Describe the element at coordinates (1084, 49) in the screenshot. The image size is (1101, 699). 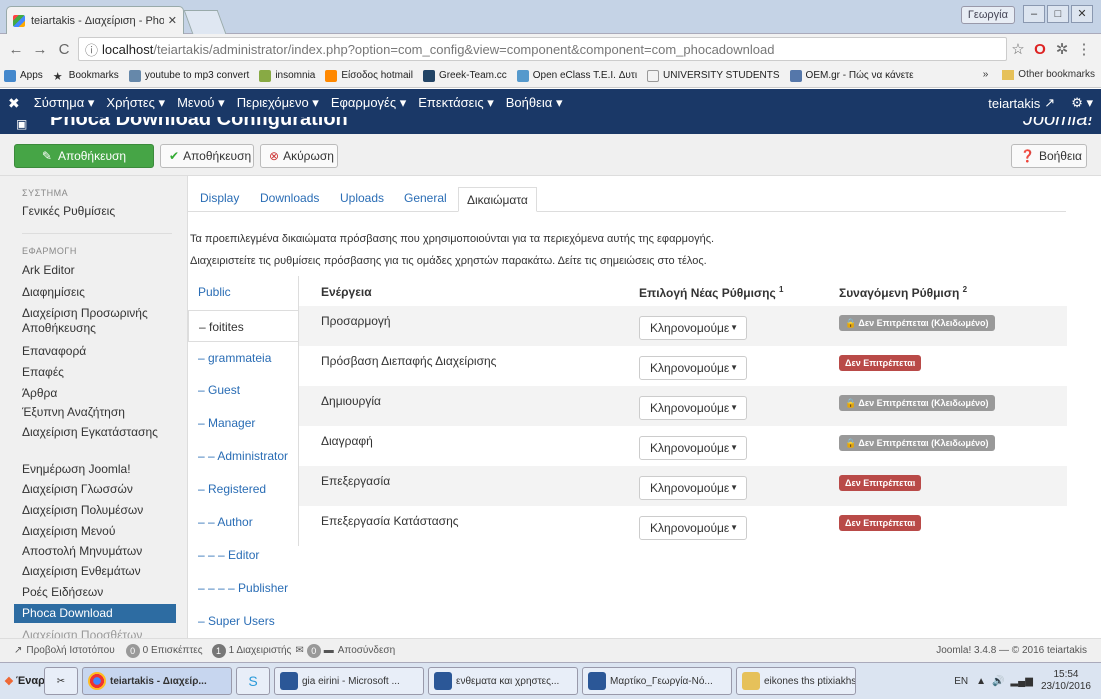
I see `menu-icon: ⋮` at that location.